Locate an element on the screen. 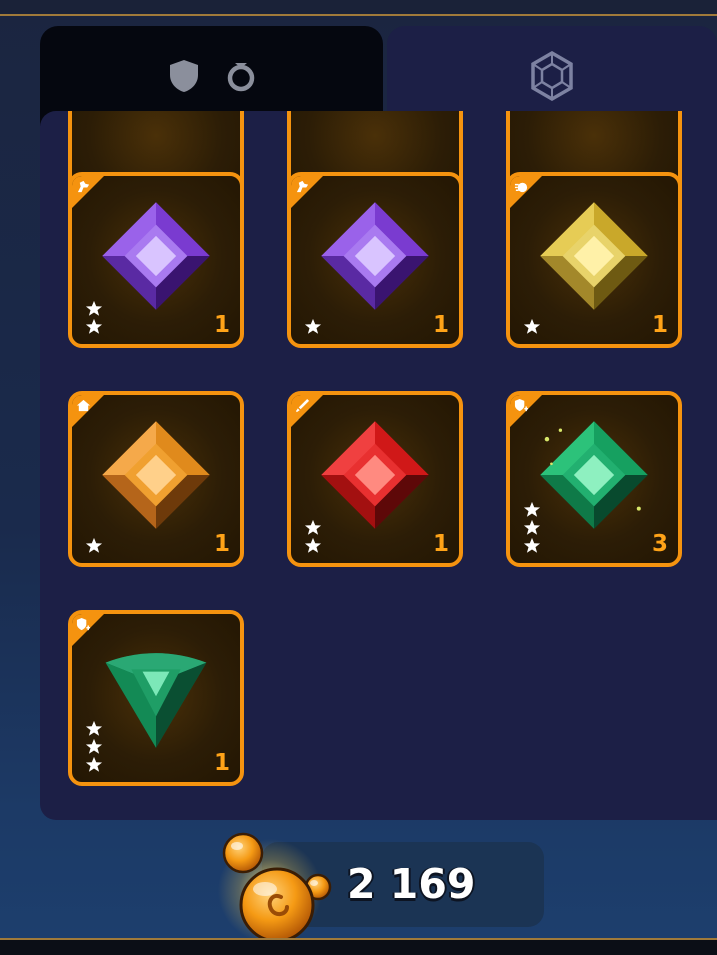  yellow-gem-icon is located at coordinates (594, 256).